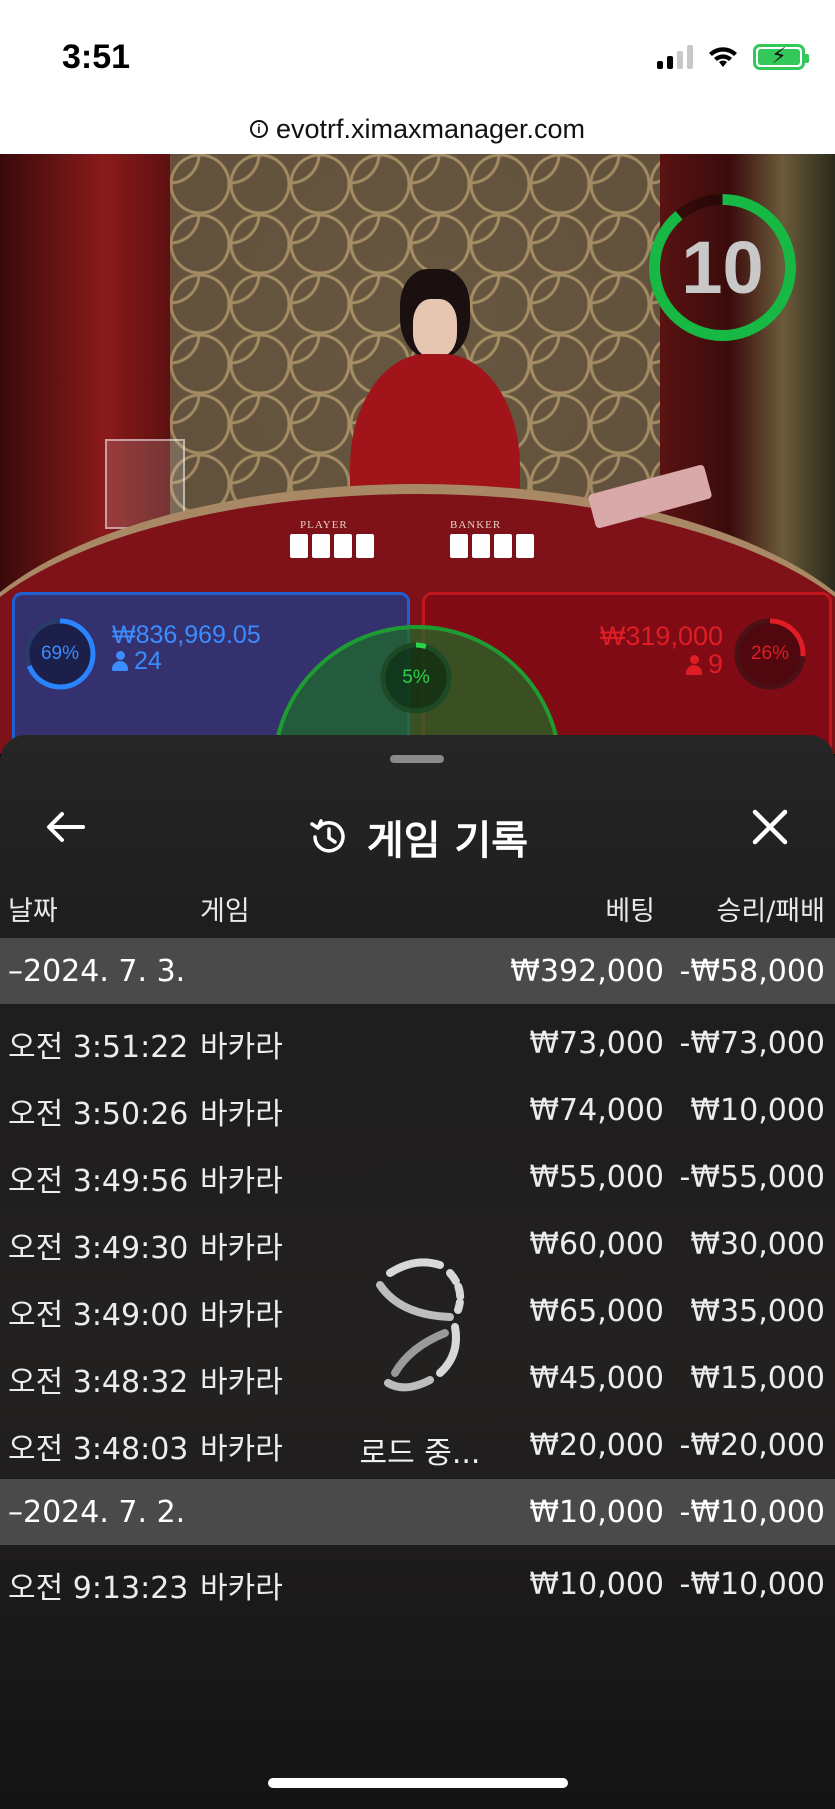 This screenshot has width=835, height=1809. I want to click on banker-bet-summary: ₩319,000 9, so click(661, 650).